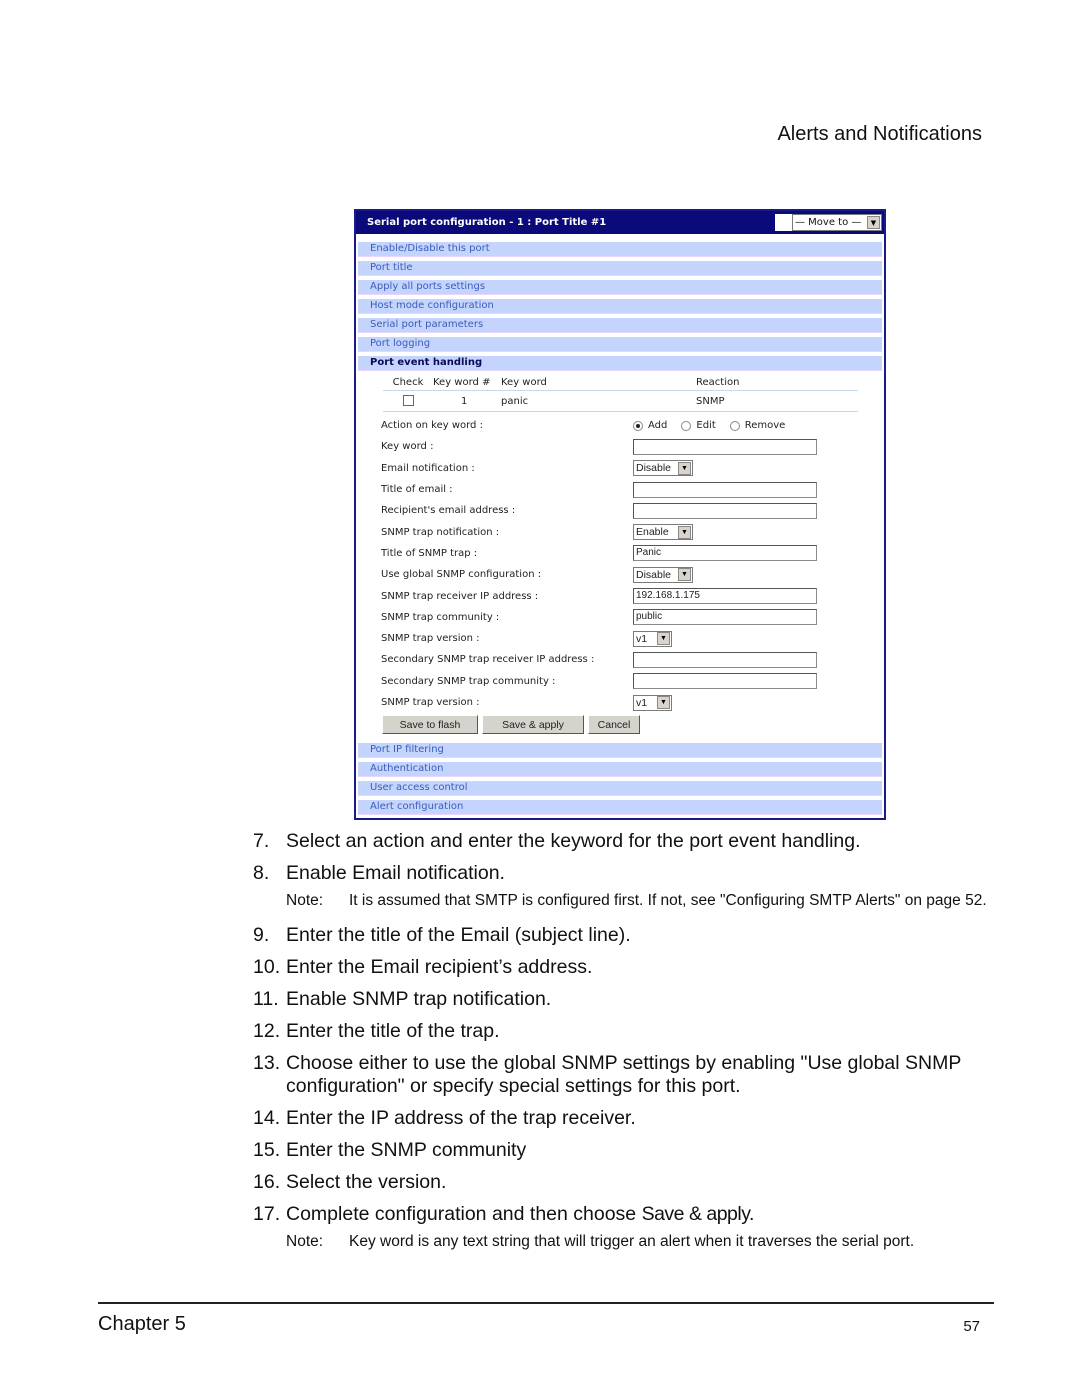  Describe the element at coordinates (725, 681) in the screenshot. I see `secondary-community-input` at that location.